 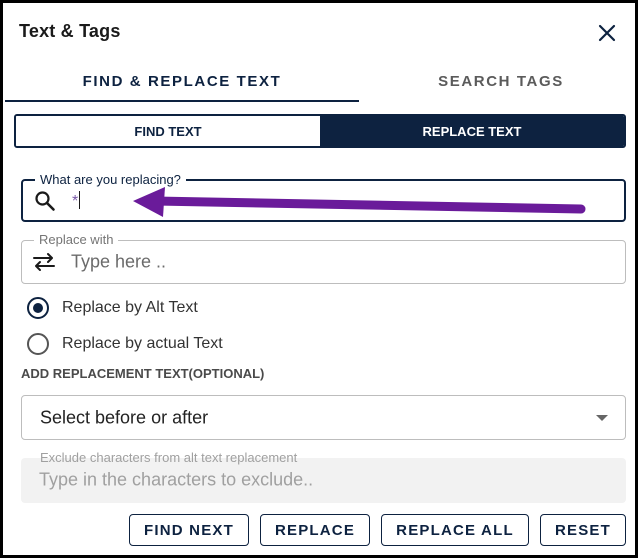 What do you see at coordinates (602, 418) in the screenshot?
I see `dropdown-arrow-icon` at bounding box center [602, 418].